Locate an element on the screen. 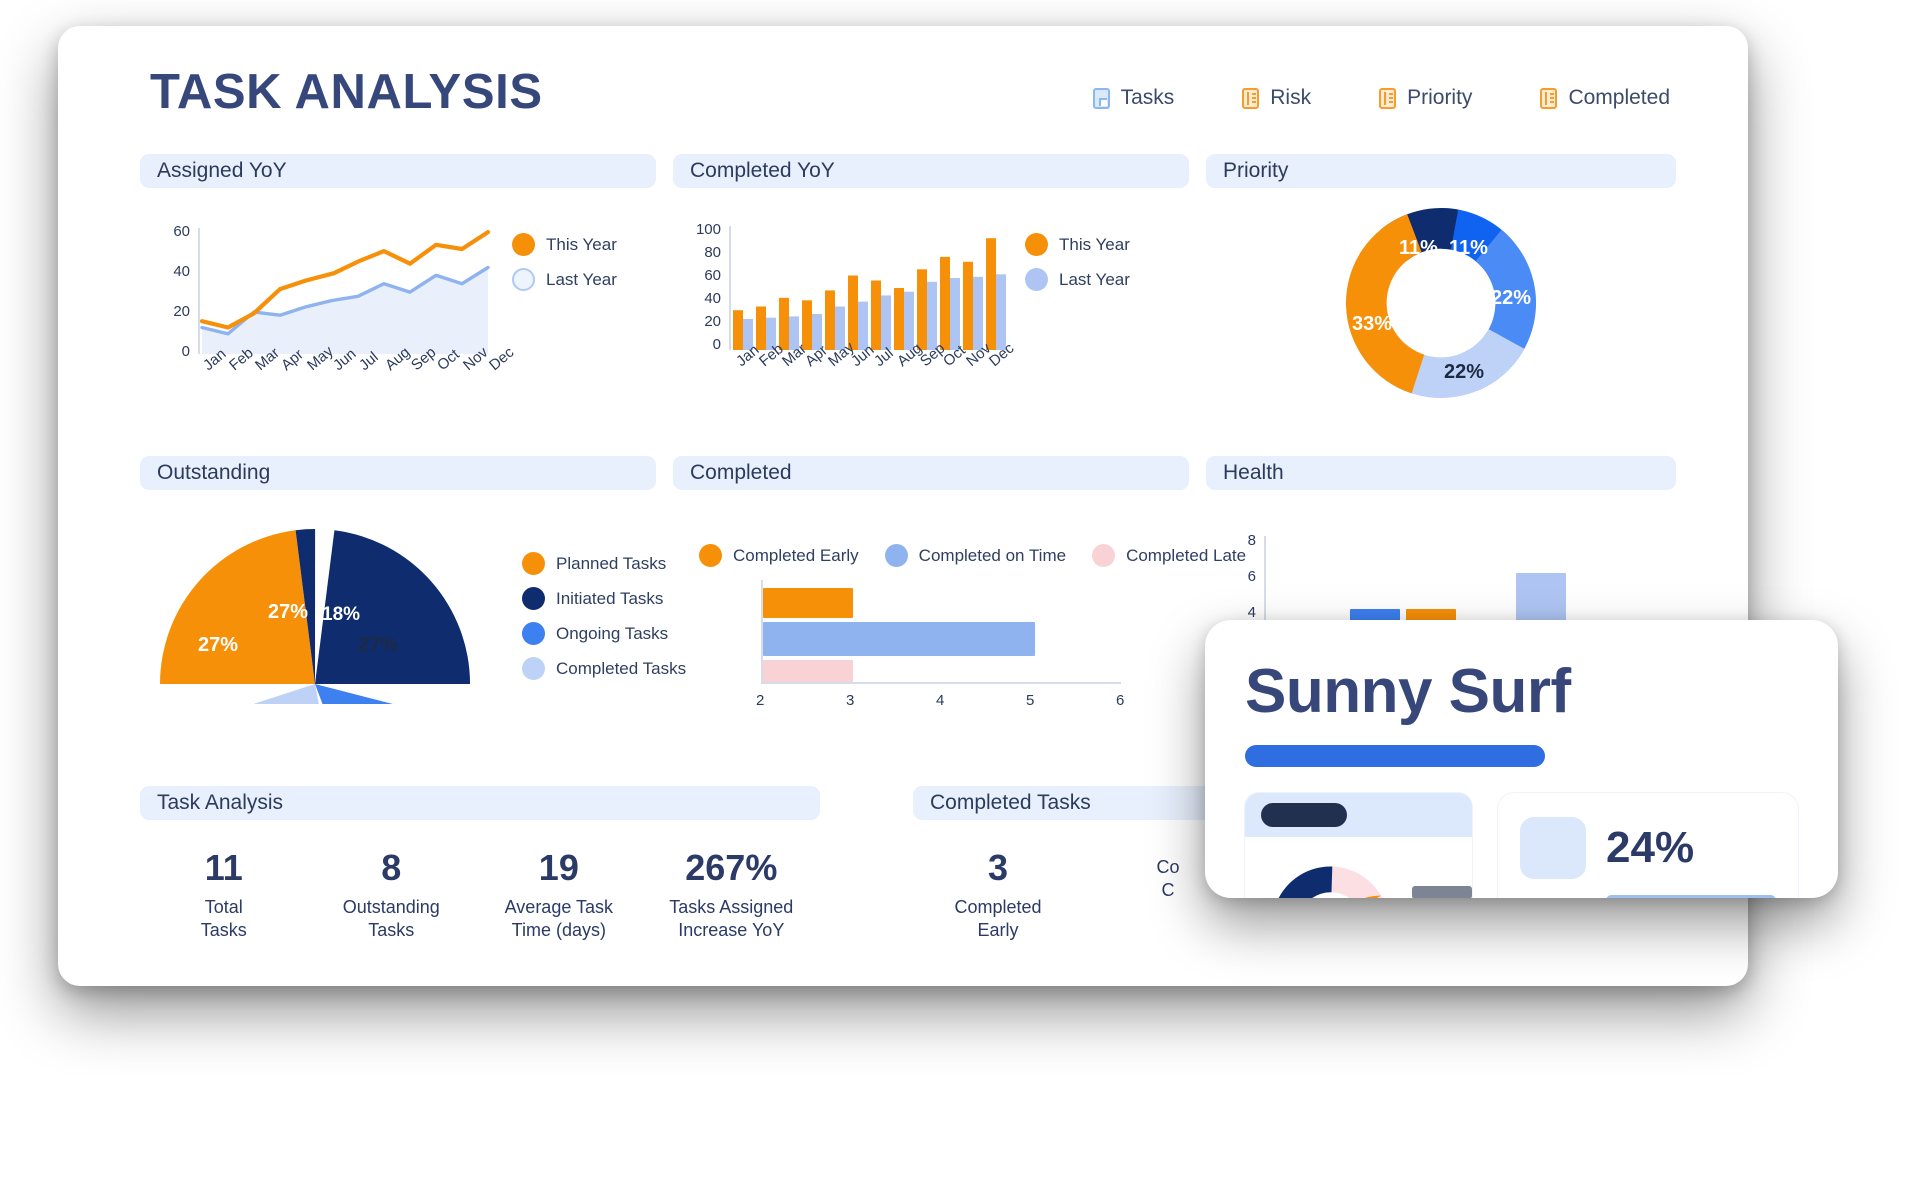 This screenshot has height=1180, width=1920. floating-card-metric-underline is located at coordinates (1691, 896).